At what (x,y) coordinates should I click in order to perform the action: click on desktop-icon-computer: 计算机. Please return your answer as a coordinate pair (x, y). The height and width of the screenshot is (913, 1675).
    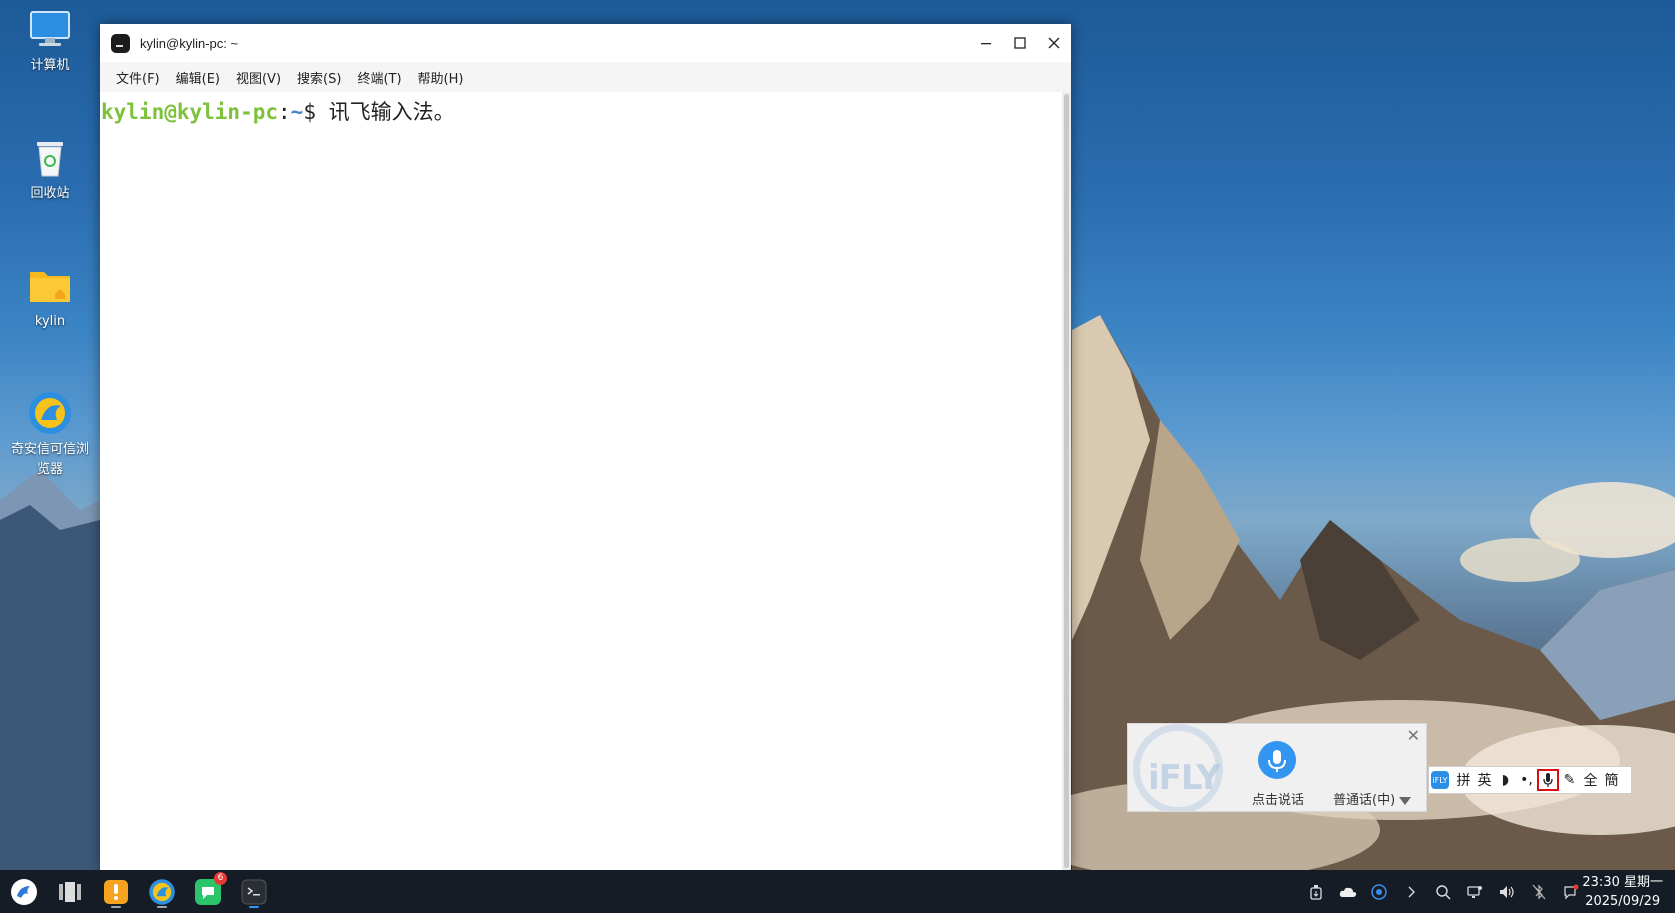
    Looking at the image, I should click on (50, 41).